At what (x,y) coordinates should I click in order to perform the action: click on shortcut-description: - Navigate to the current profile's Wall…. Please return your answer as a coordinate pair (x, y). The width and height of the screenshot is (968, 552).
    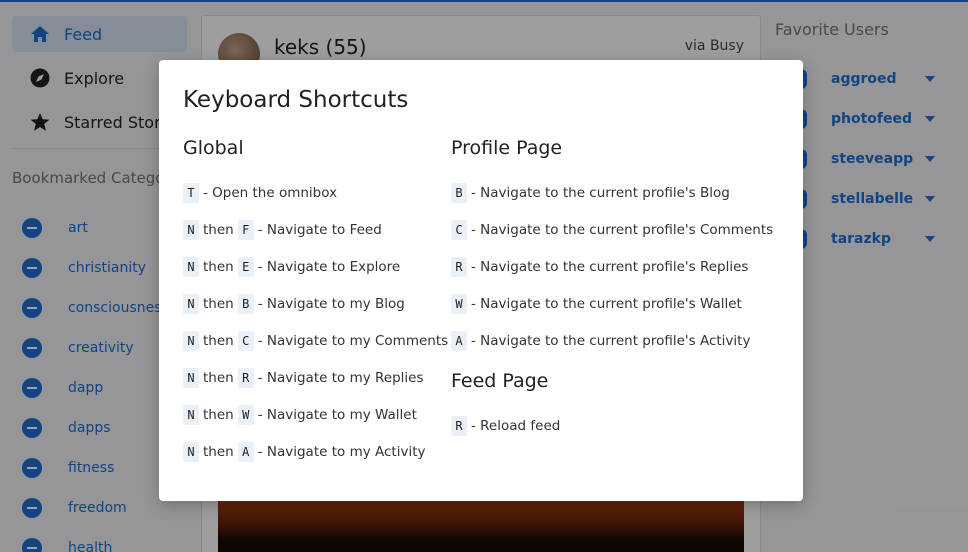
    Looking at the image, I should click on (606, 304).